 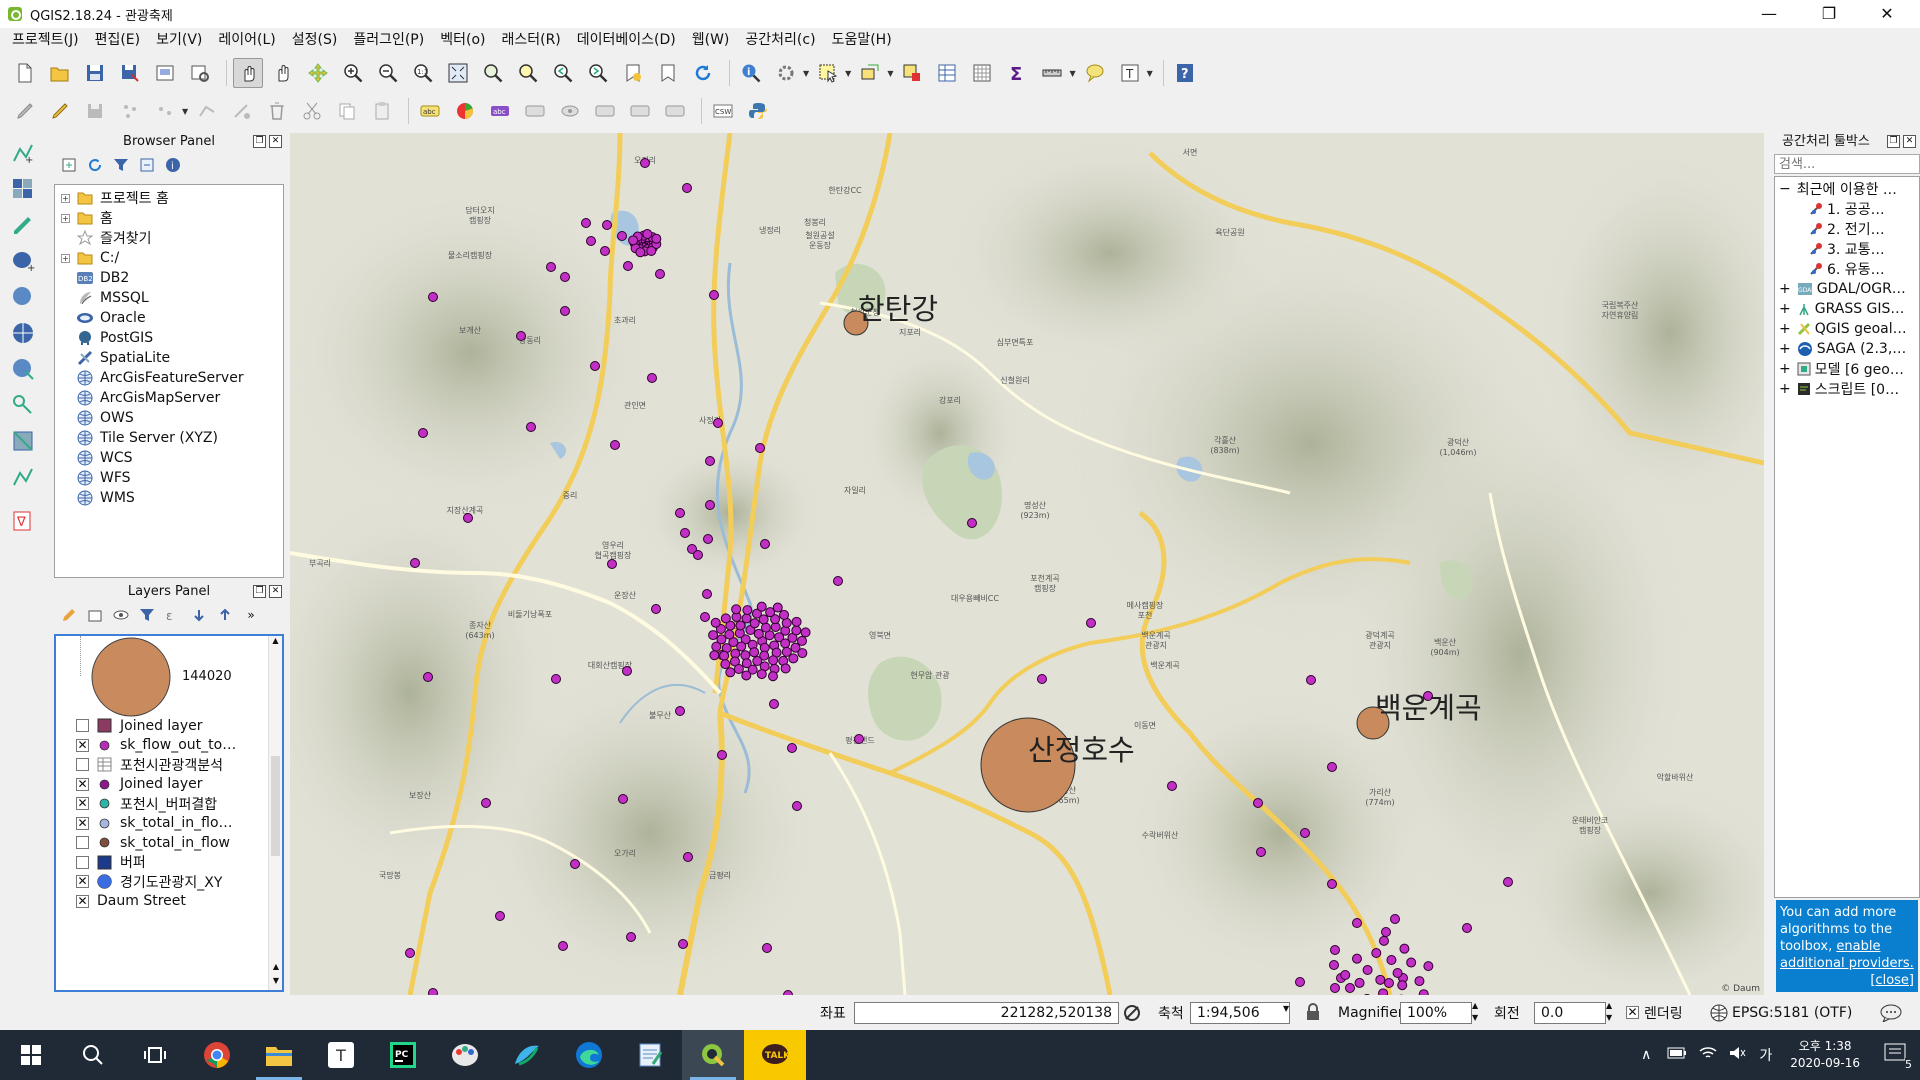 I want to click on browser-item: WCS, so click(x=172, y=458).